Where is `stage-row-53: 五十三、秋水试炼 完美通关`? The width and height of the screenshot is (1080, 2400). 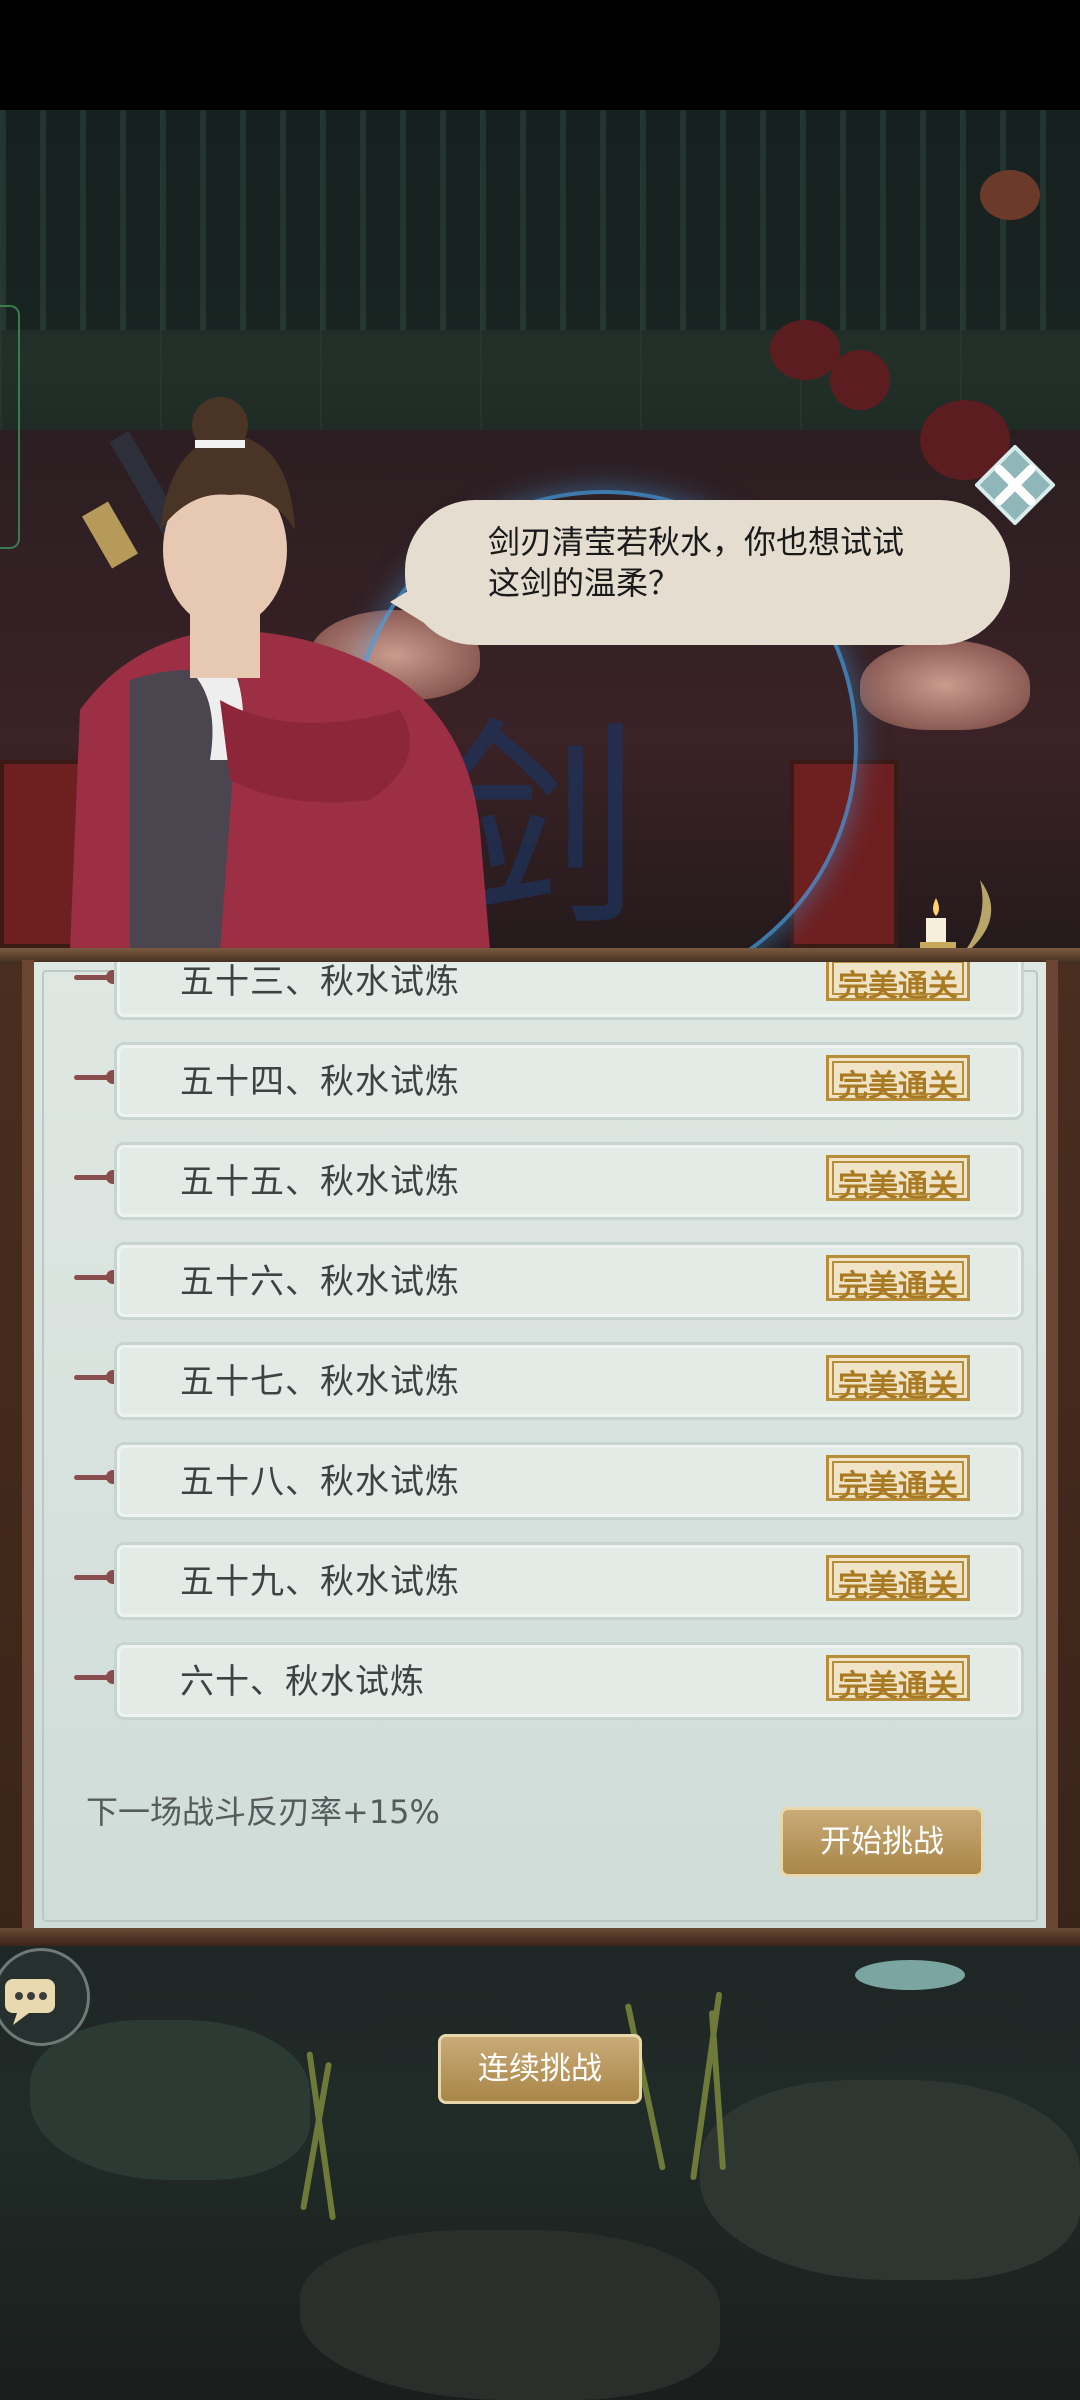
stage-row-53: 五十三、秋水试炼 完美通关 is located at coordinates (549, 991).